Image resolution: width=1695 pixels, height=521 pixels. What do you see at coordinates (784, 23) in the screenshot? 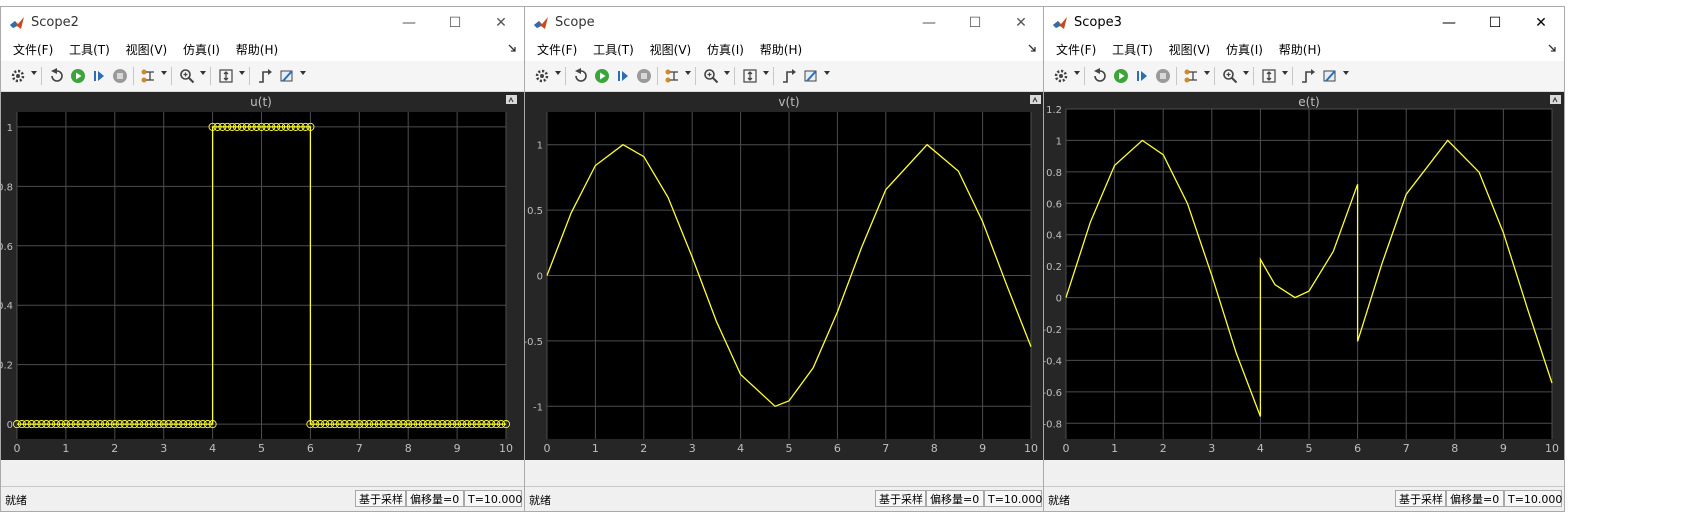
I see `title-bar: Scope — ☐ ✕` at bounding box center [784, 23].